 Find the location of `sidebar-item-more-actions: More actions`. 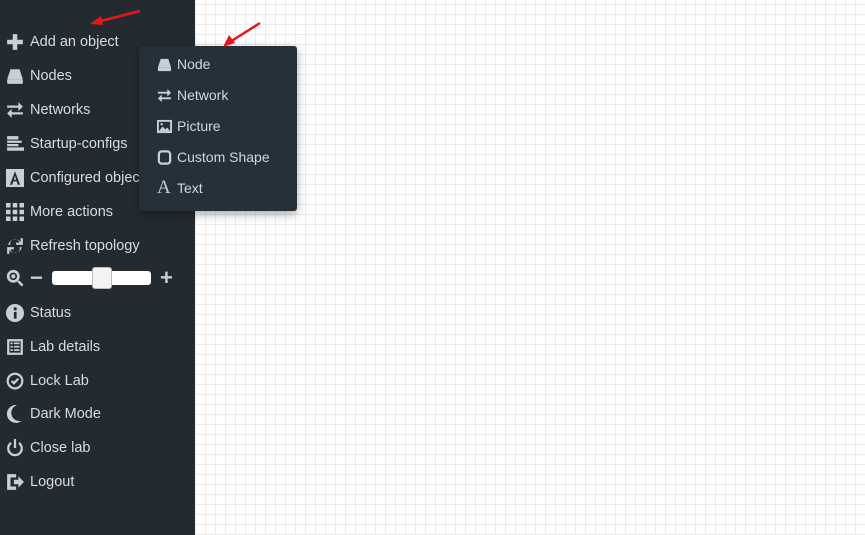

sidebar-item-more-actions: More actions is located at coordinates (56, 212).